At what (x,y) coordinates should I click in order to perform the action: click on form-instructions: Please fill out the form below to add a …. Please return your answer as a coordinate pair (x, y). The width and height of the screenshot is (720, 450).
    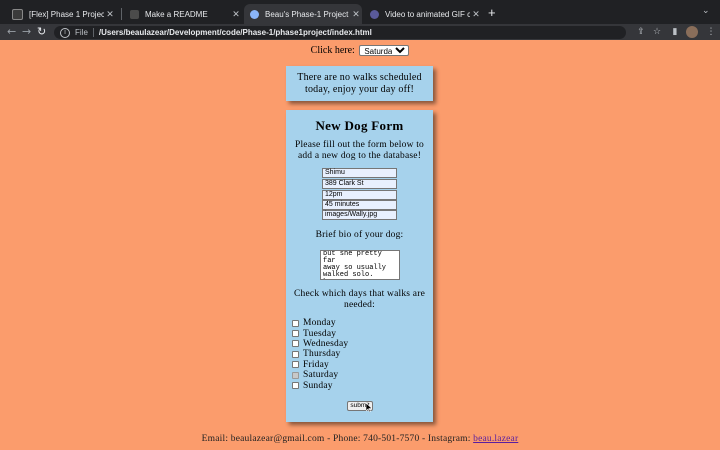
    Looking at the image, I should click on (359, 150).